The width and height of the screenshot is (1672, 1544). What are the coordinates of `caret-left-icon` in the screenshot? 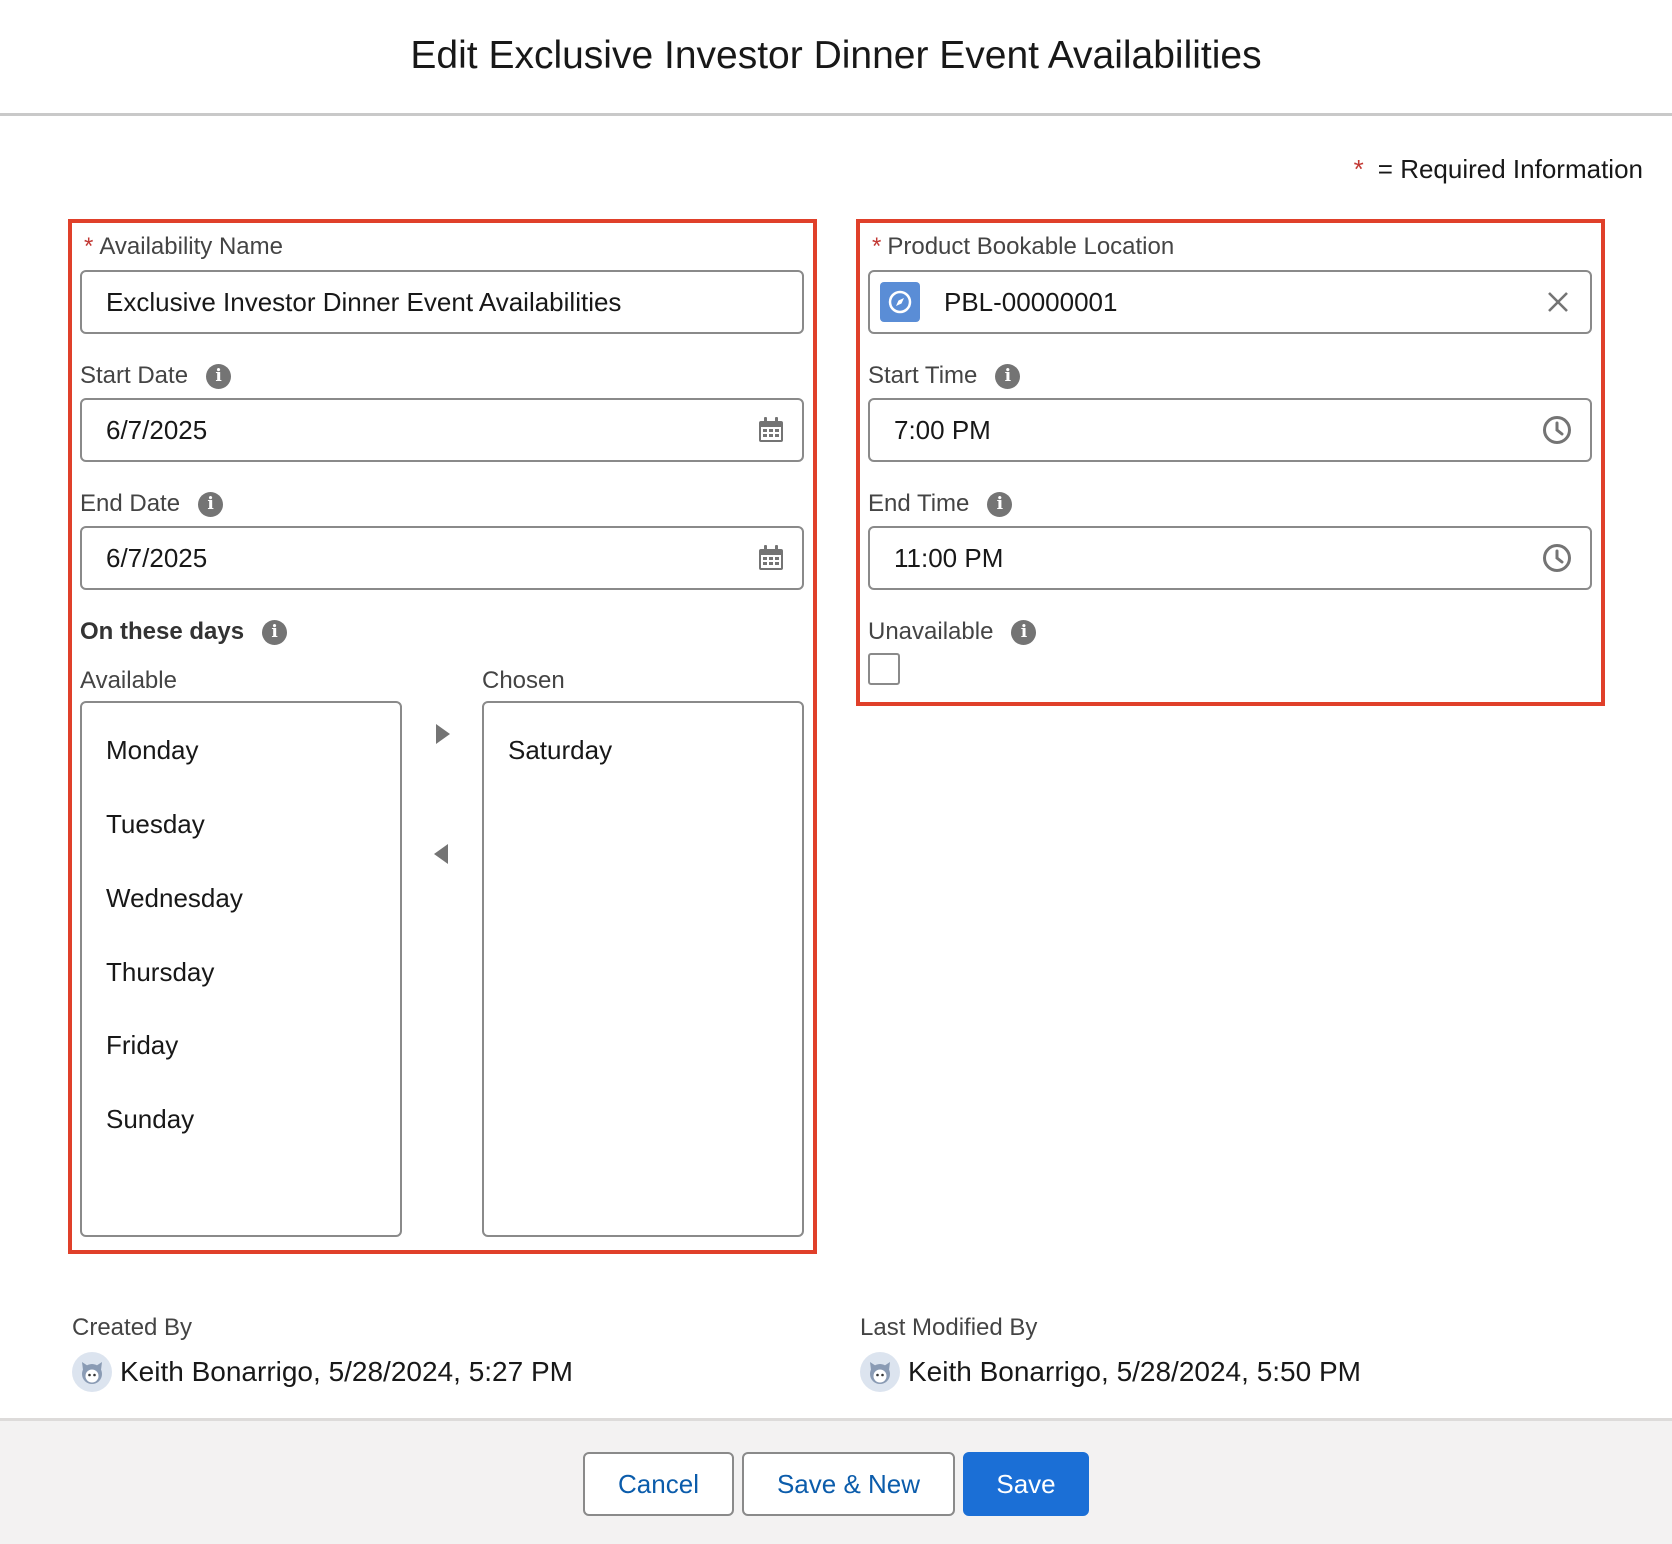 It's located at (441, 854).